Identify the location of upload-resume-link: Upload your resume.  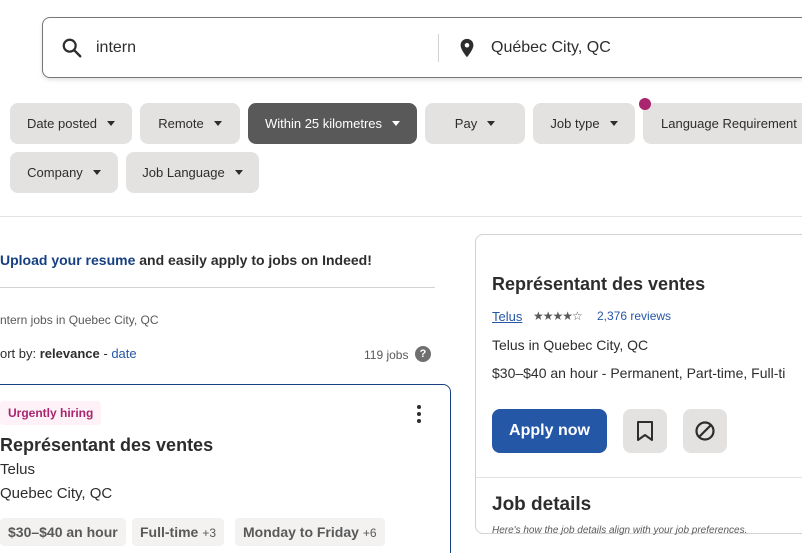
(67, 260).